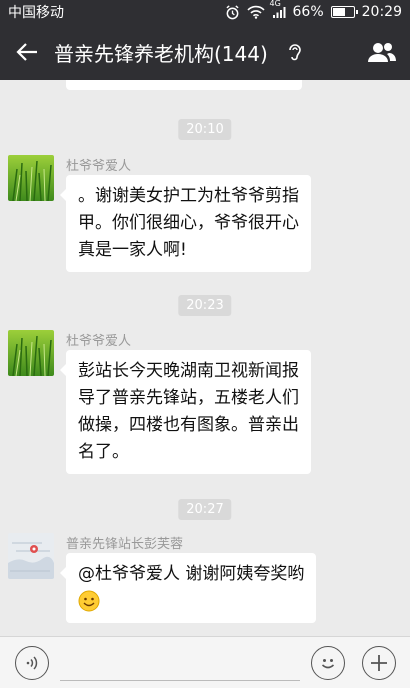 The height and width of the screenshot is (688, 410). I want to click on timestamp: 20:27, so click(205, 509).